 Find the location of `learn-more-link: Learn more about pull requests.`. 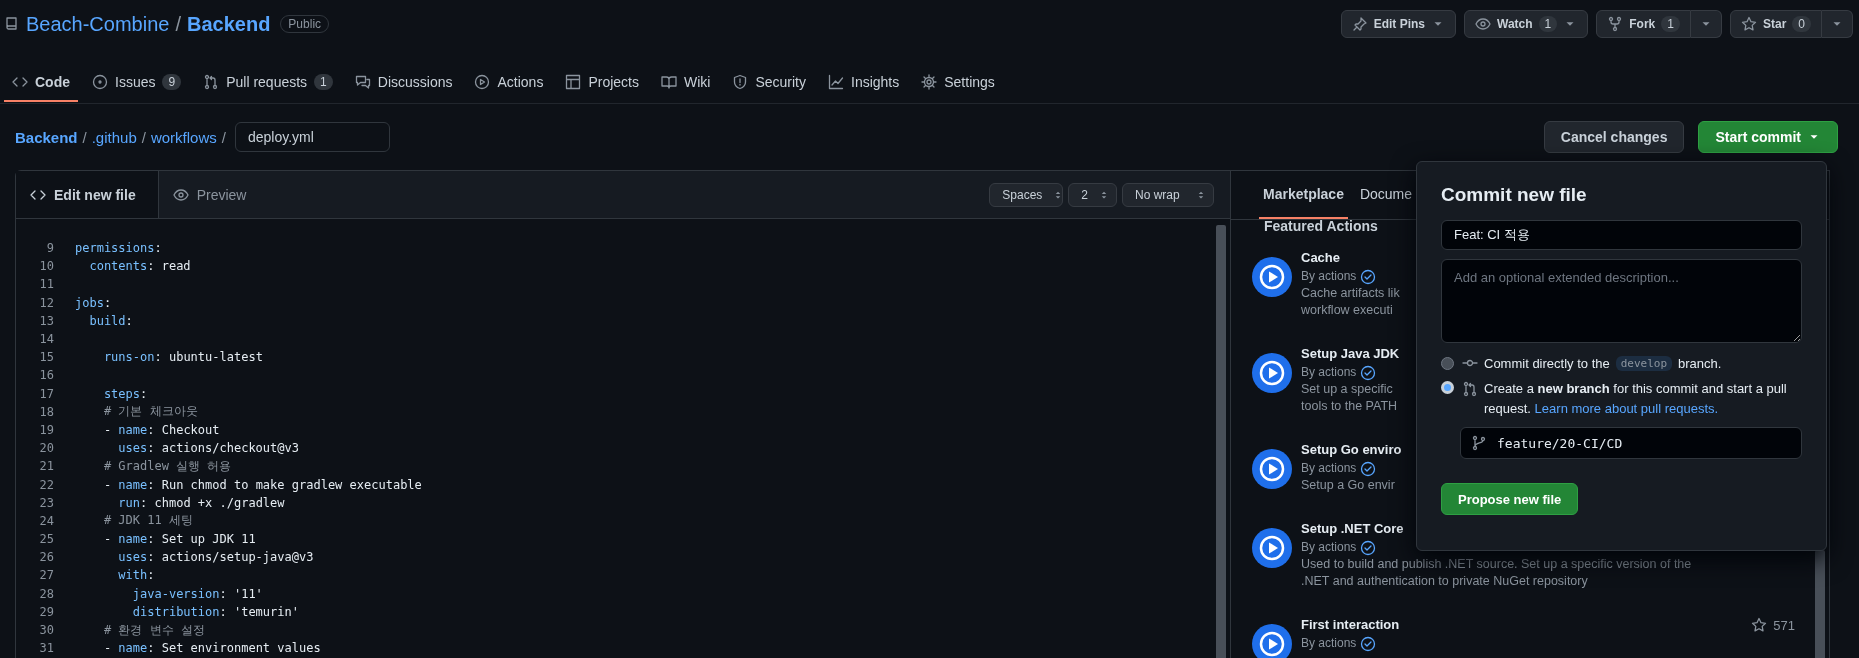

learn-more-link: Learn more about pull requests. is located at coordinates (1626, 408).